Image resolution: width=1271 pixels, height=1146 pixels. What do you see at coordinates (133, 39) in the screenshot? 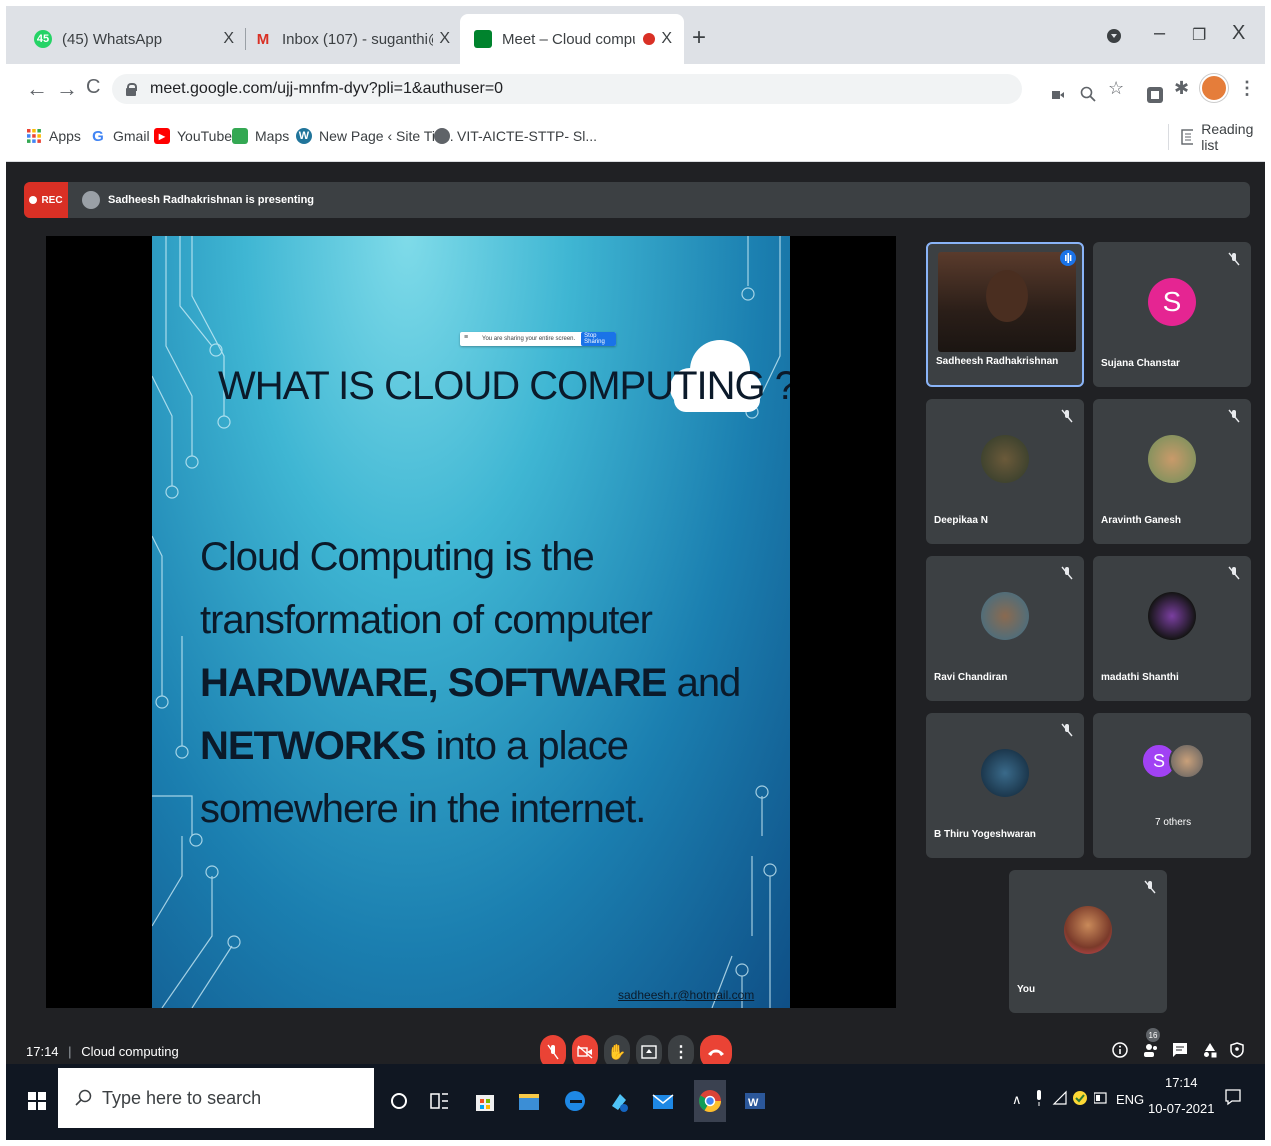
I see `tab-whatsapp: 45 (45) WhatsApp X` at bounding box center [133, 39].